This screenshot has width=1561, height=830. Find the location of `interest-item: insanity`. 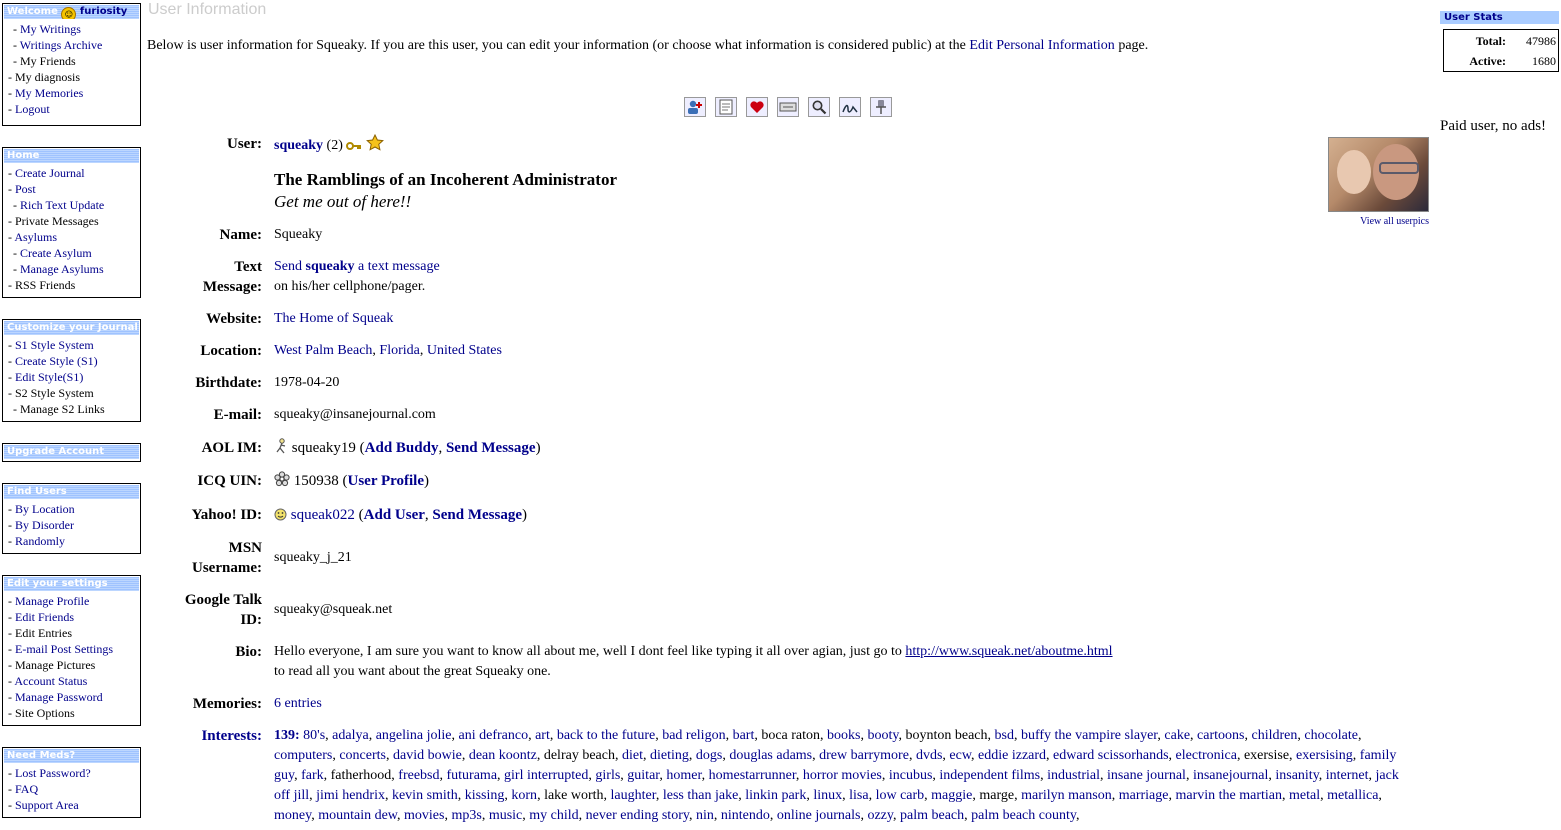

interest-item: insanity is located at coordinates (1296, 775).